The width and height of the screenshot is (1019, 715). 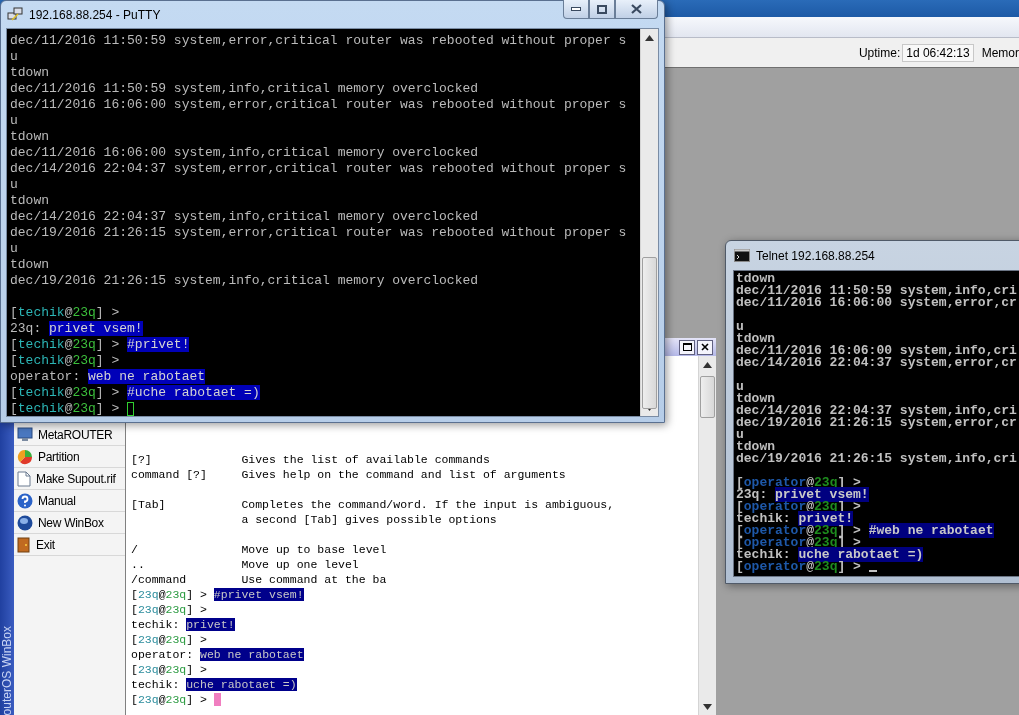 I want to click on terminal-line: [?] Gives the list of available commands, so click(x=311, y=459).